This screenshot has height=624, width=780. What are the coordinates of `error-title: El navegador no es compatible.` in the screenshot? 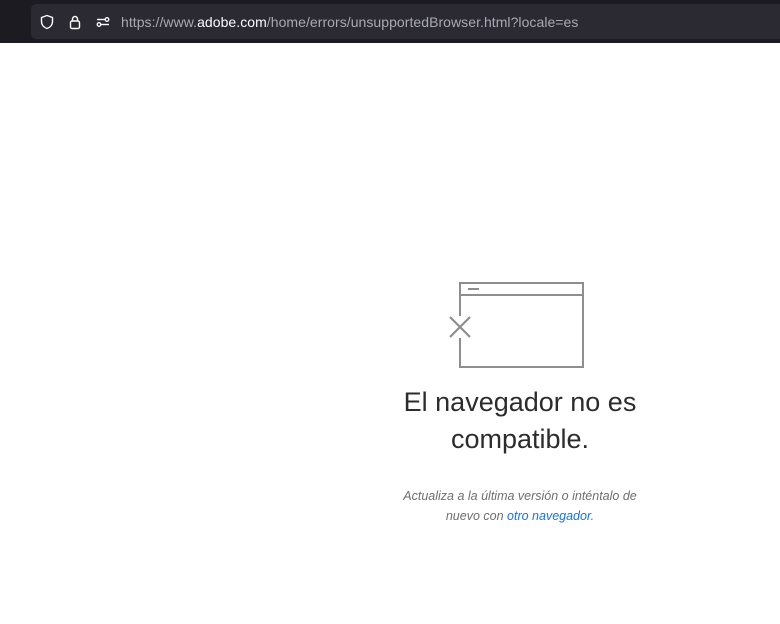 It's located at (520, 420).